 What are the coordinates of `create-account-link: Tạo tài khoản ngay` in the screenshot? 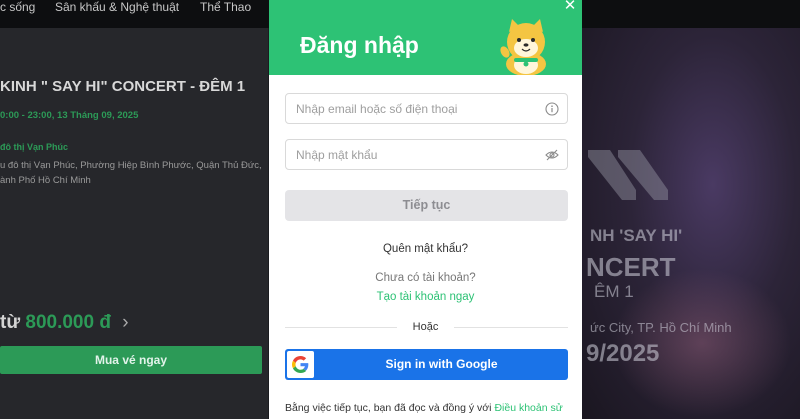 It's located at (425, 297).